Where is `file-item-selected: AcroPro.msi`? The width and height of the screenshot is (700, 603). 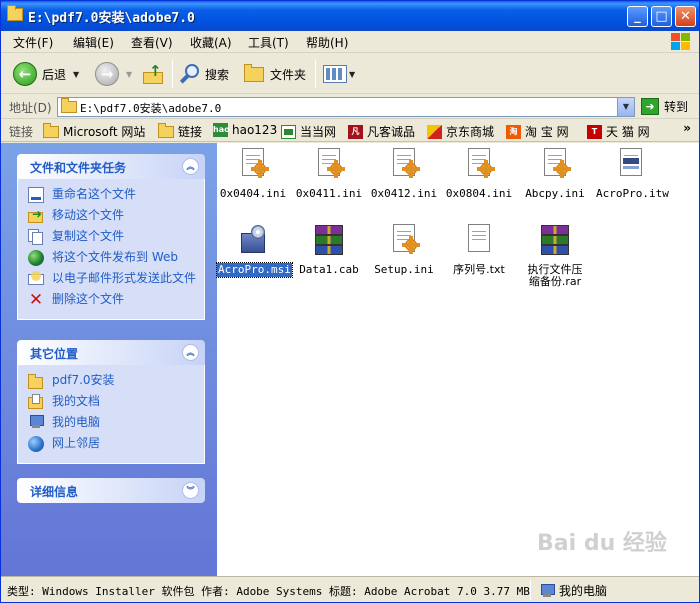
file-item-selected: AcroPro.msi is located at coordinates (254, 250).